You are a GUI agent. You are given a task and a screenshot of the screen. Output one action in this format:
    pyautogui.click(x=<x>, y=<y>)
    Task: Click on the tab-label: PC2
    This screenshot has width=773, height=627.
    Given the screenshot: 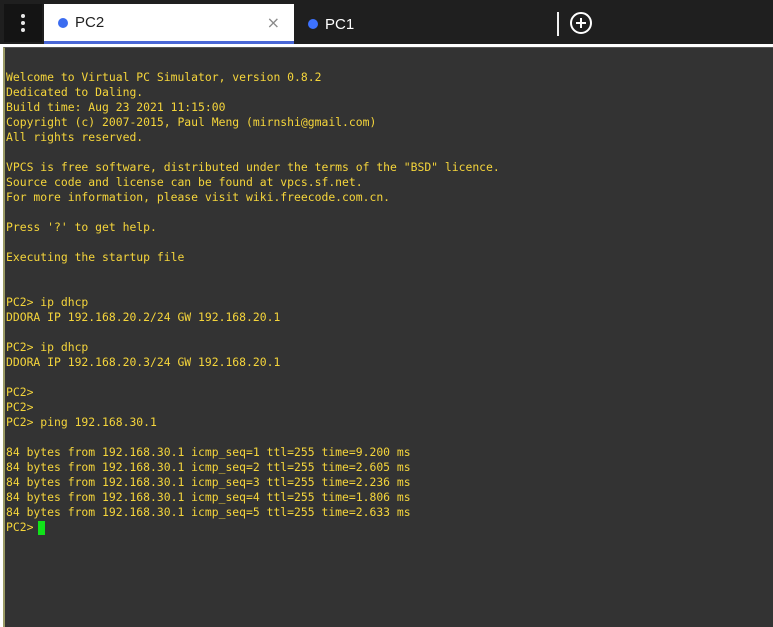 What is the action you would take?
    pyautogui.click(x=90, y=22)
    